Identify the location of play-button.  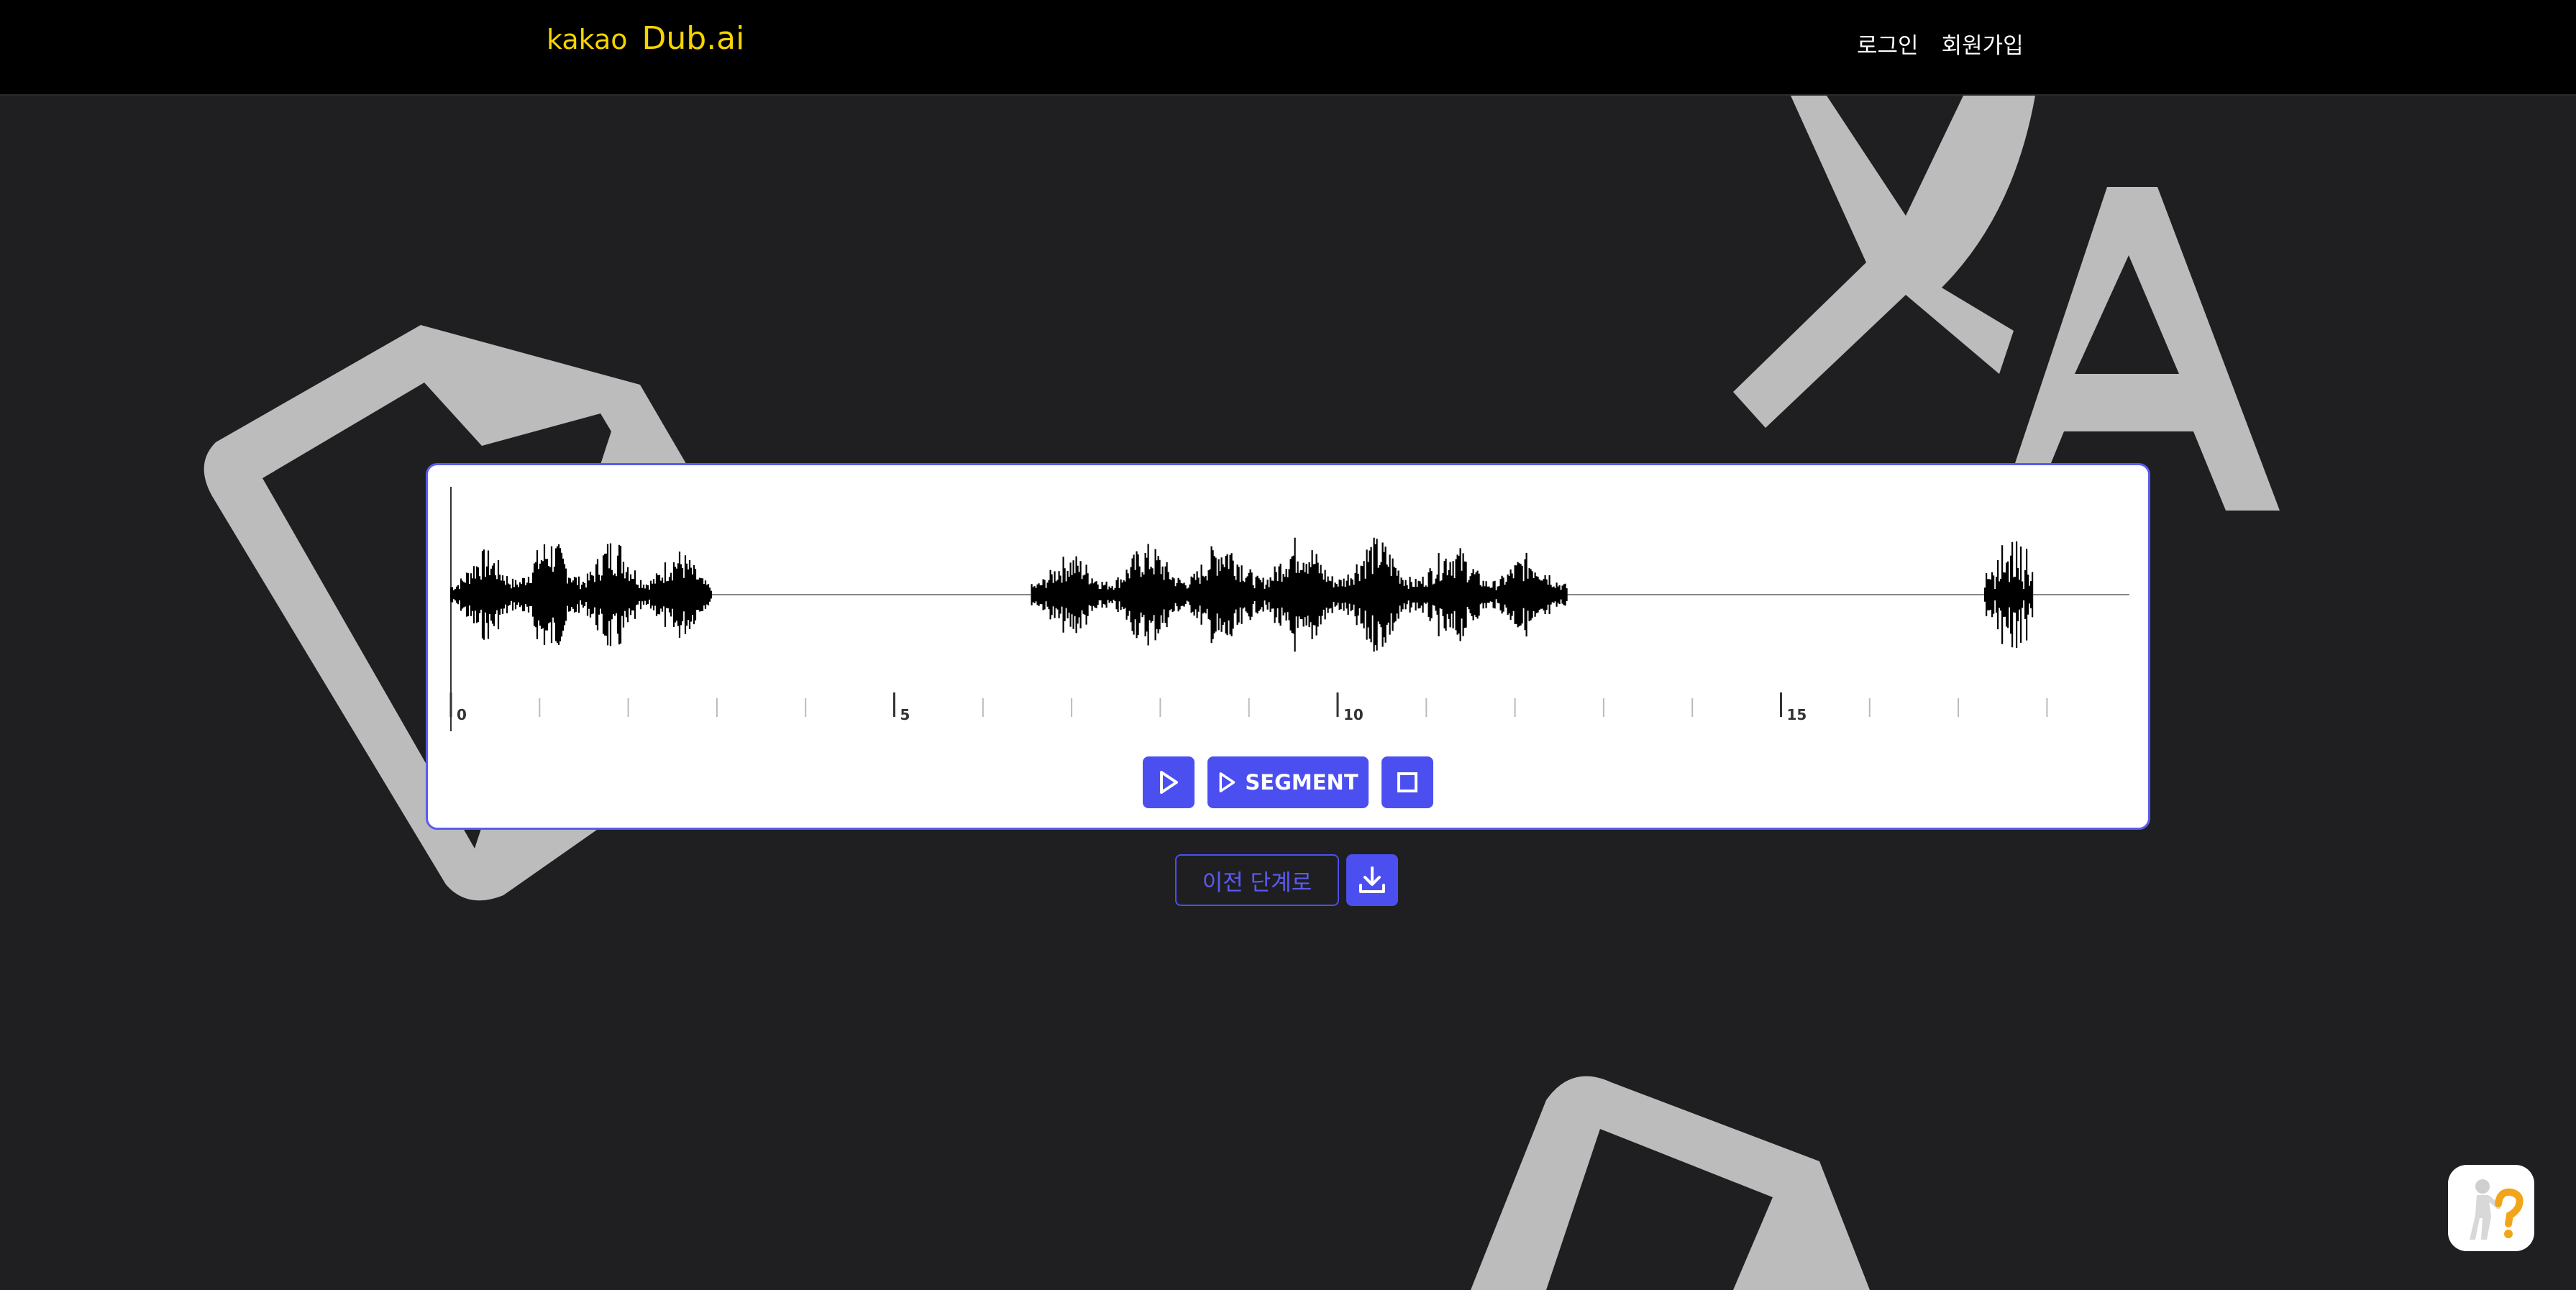
(1169, 782).